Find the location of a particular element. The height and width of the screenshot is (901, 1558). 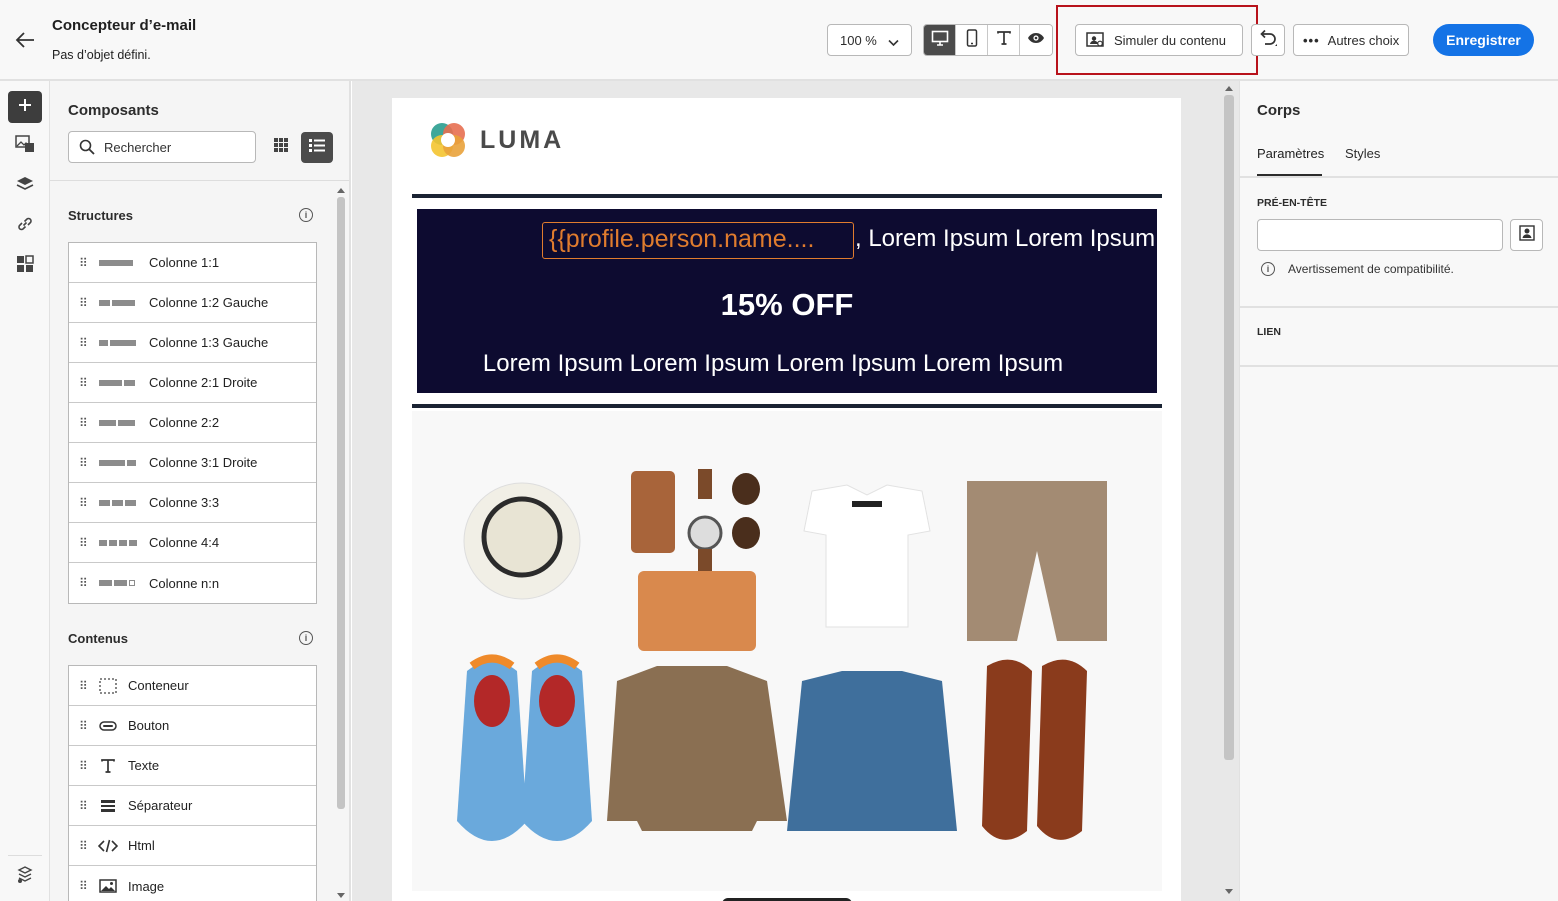

preheader-input is located at coordinates (1380, 235).